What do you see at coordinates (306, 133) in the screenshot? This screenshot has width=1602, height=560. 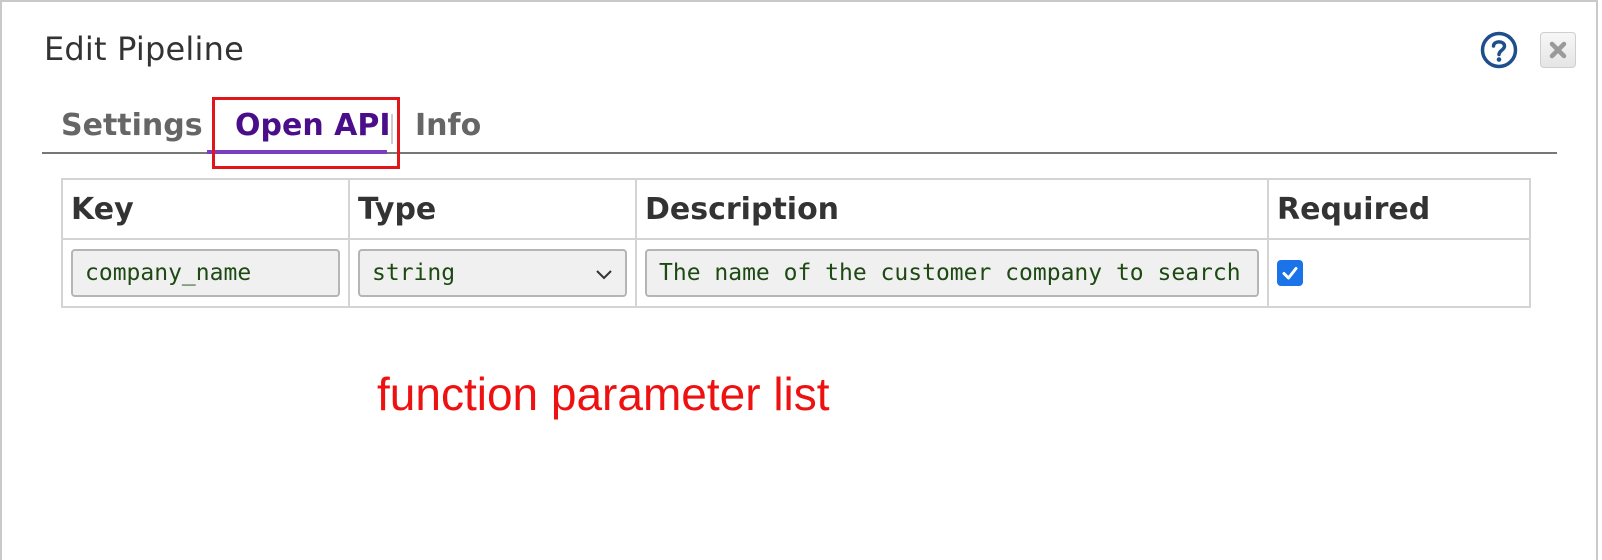 I see `highlight-box-open-api` at bounding box center [306, 133].